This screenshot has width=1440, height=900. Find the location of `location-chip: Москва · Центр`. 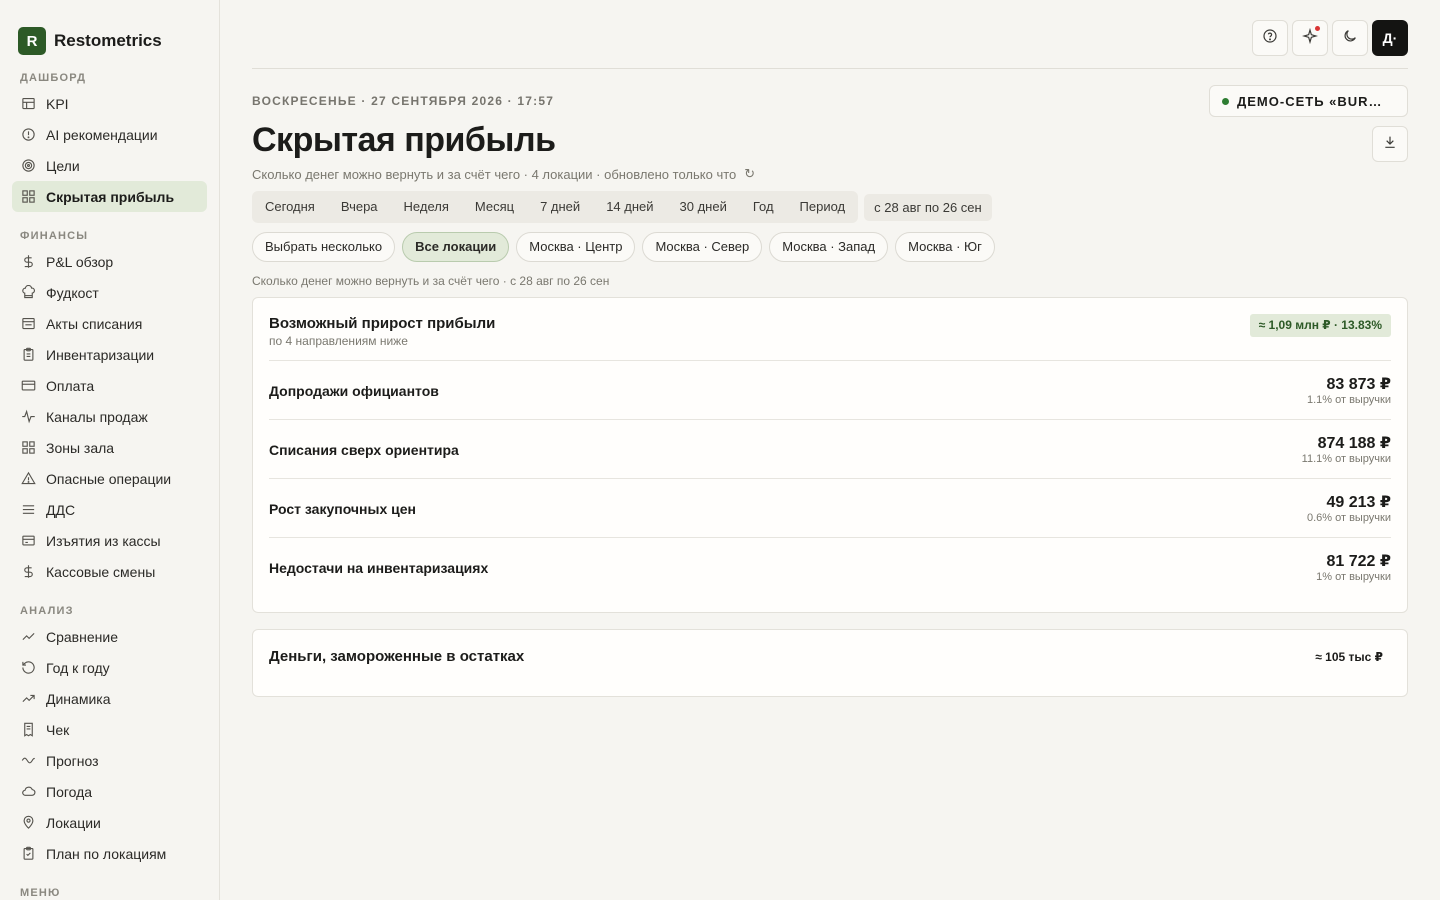

location-chip: Москва · Центр is located at coordinates (576, 247).